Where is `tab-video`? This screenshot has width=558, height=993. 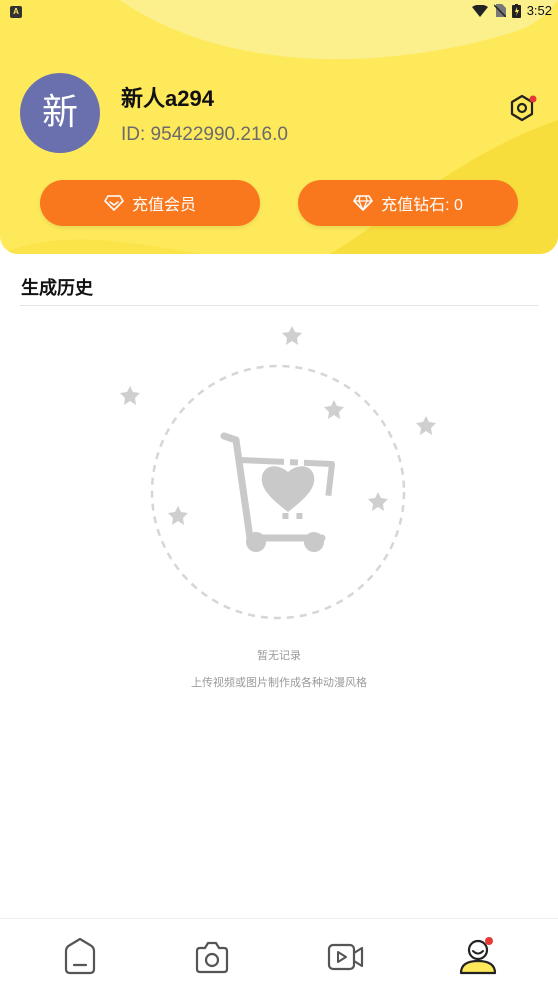 tab-video is located at coordinates (346, 957).